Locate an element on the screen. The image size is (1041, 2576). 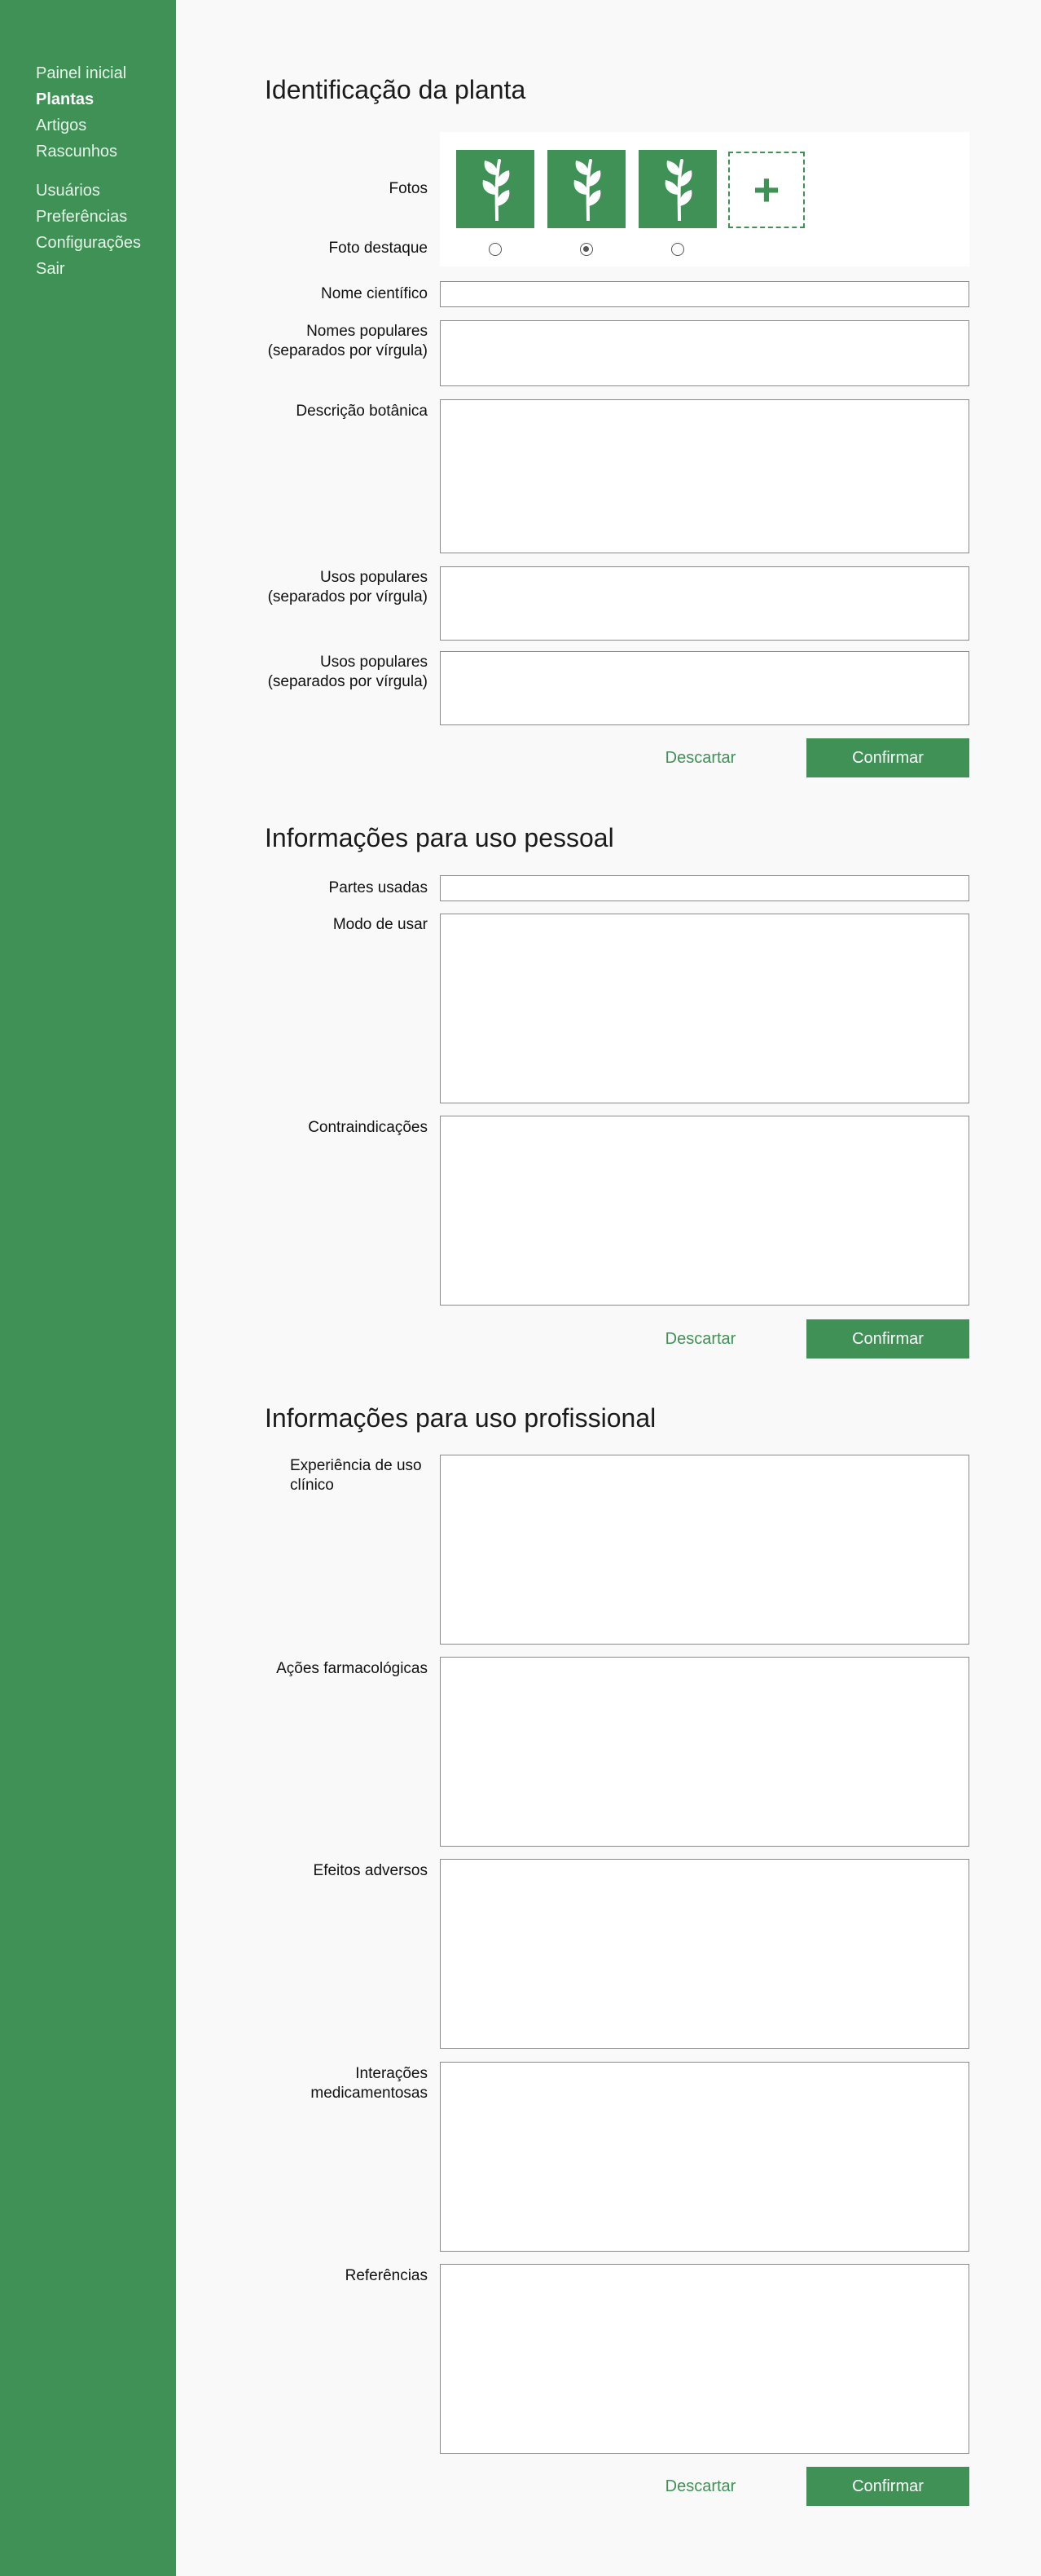
clinical-experience-input is located at coordinates (704, 1550).